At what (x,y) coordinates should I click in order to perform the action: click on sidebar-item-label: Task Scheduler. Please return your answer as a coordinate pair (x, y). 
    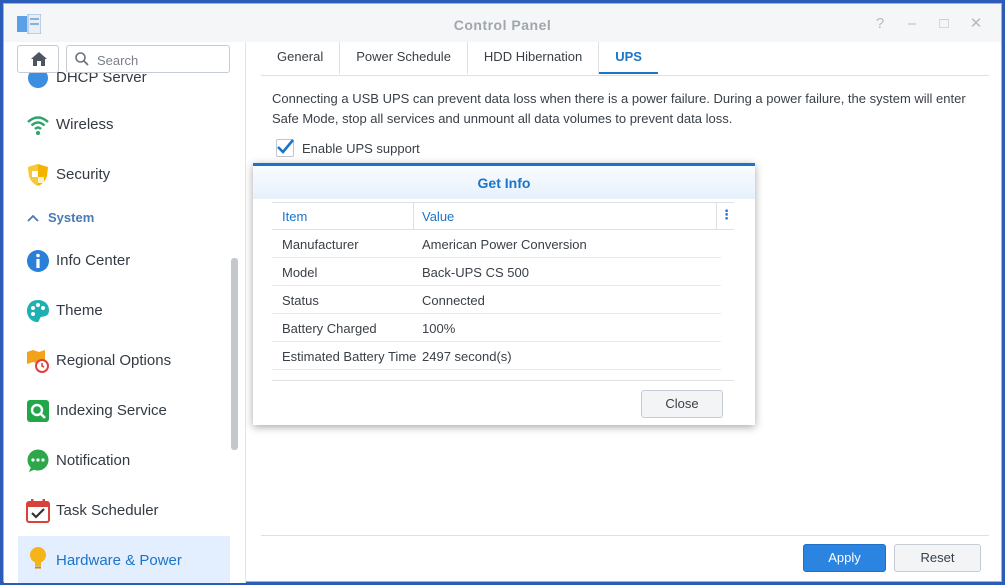
    Looking at the image, I should click on (107, 510).